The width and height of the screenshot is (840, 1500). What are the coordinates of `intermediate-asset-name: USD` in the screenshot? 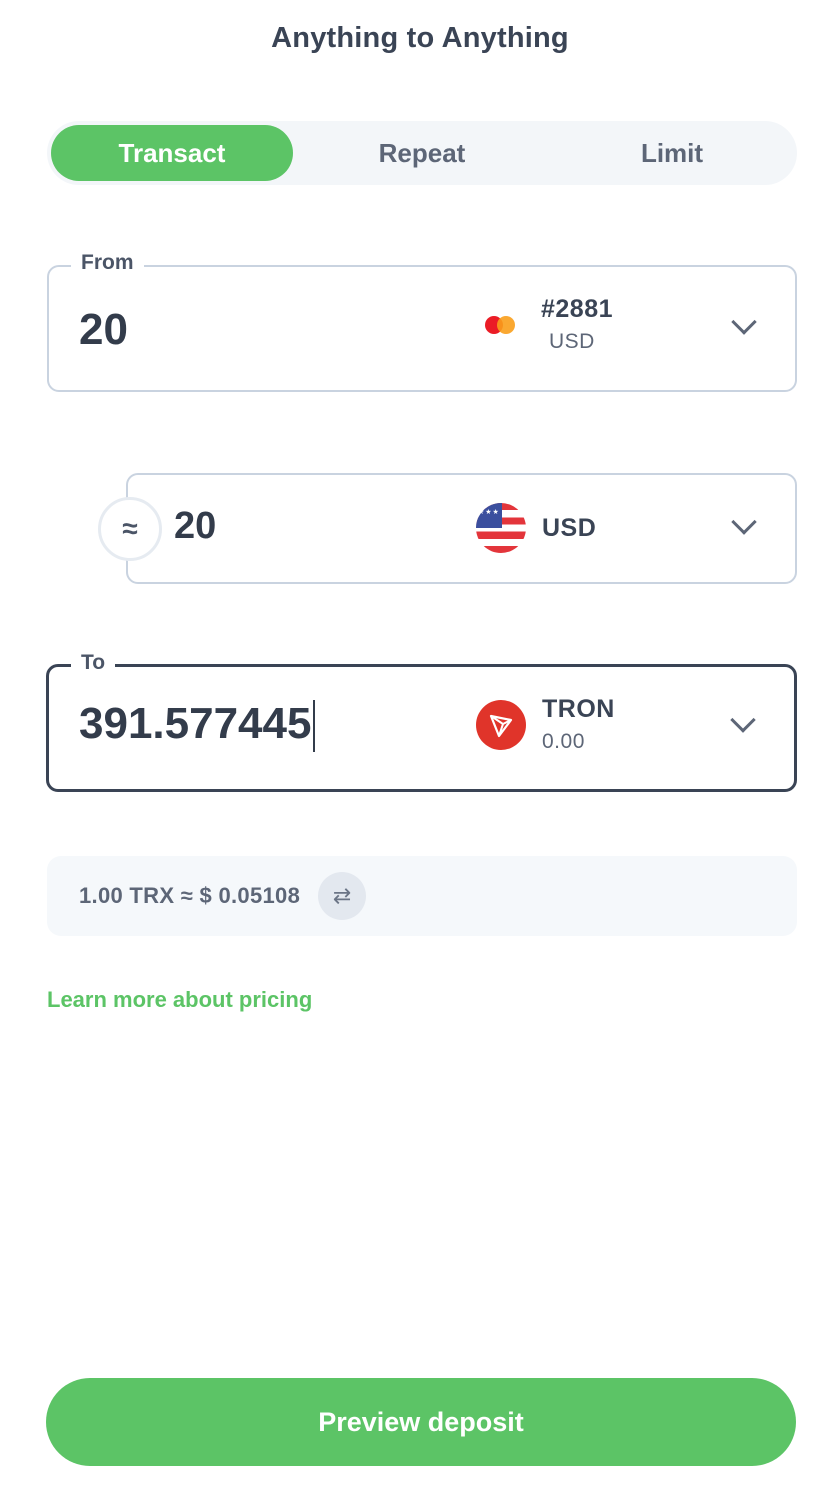 It's located at (569, 527).